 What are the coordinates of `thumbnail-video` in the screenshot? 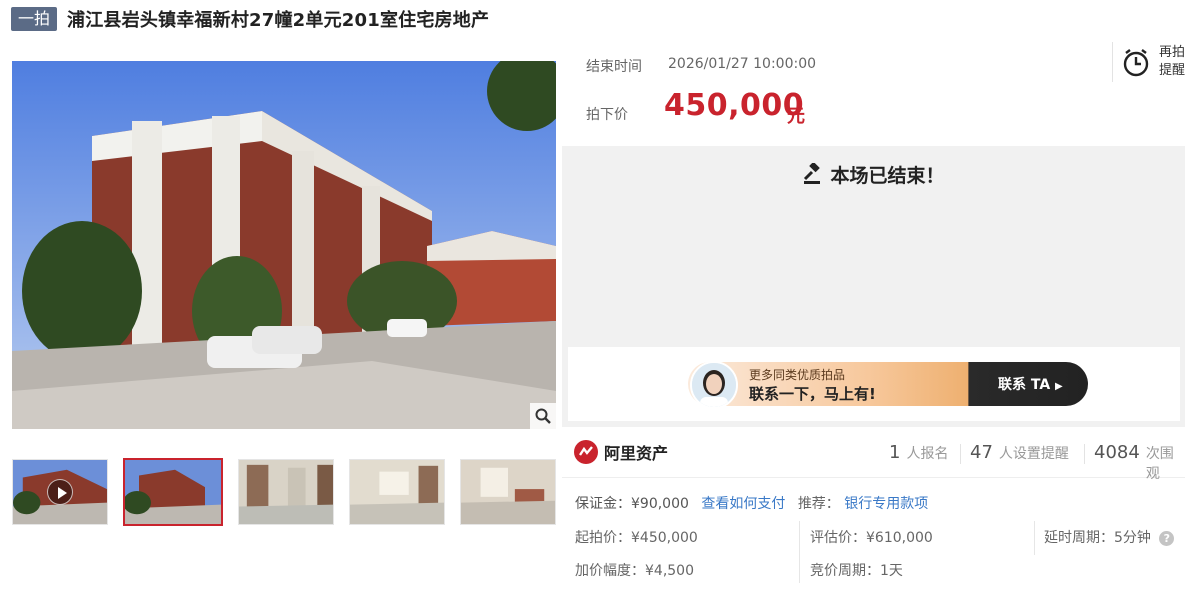 It's located at (60, 492).